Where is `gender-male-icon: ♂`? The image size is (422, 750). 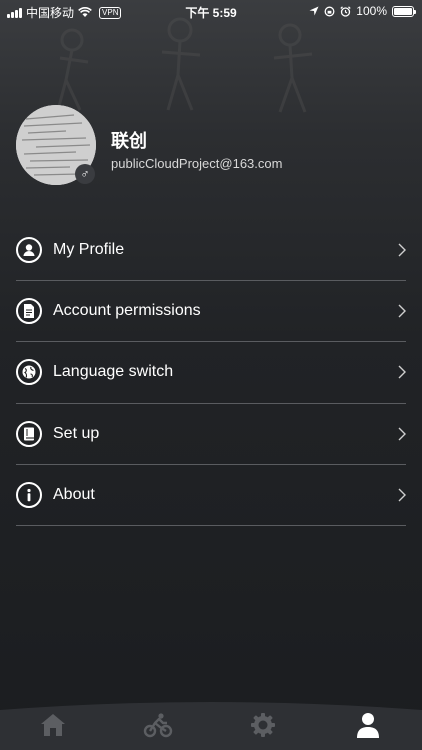 gender-male-icon: ♂ is located at coordinates (85, 174).